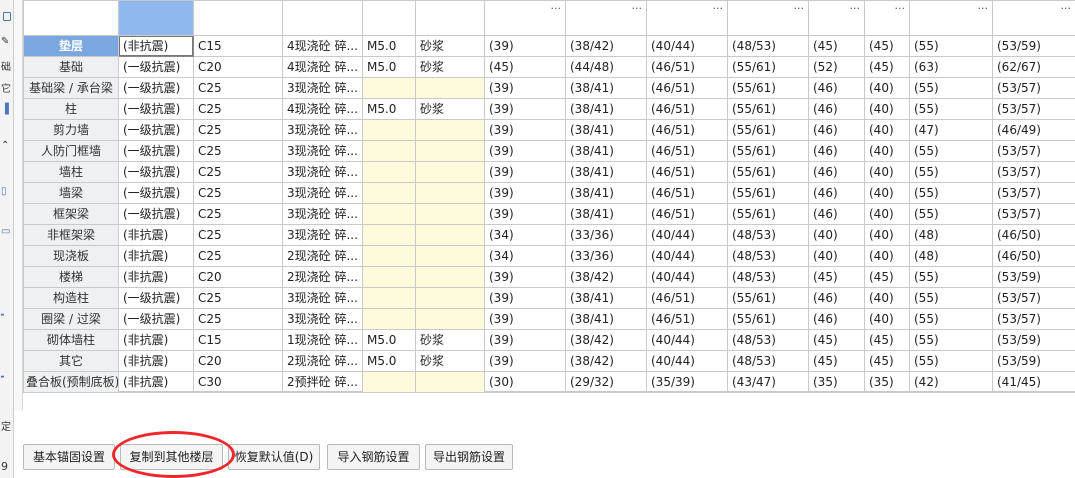 Image resolution: width=1075 pixels, height=478 pixels. Describe the element at coordinates (71, 88) in the screenshot. I see `row-name-cell: 基础梁 / 承台梁` at that location.